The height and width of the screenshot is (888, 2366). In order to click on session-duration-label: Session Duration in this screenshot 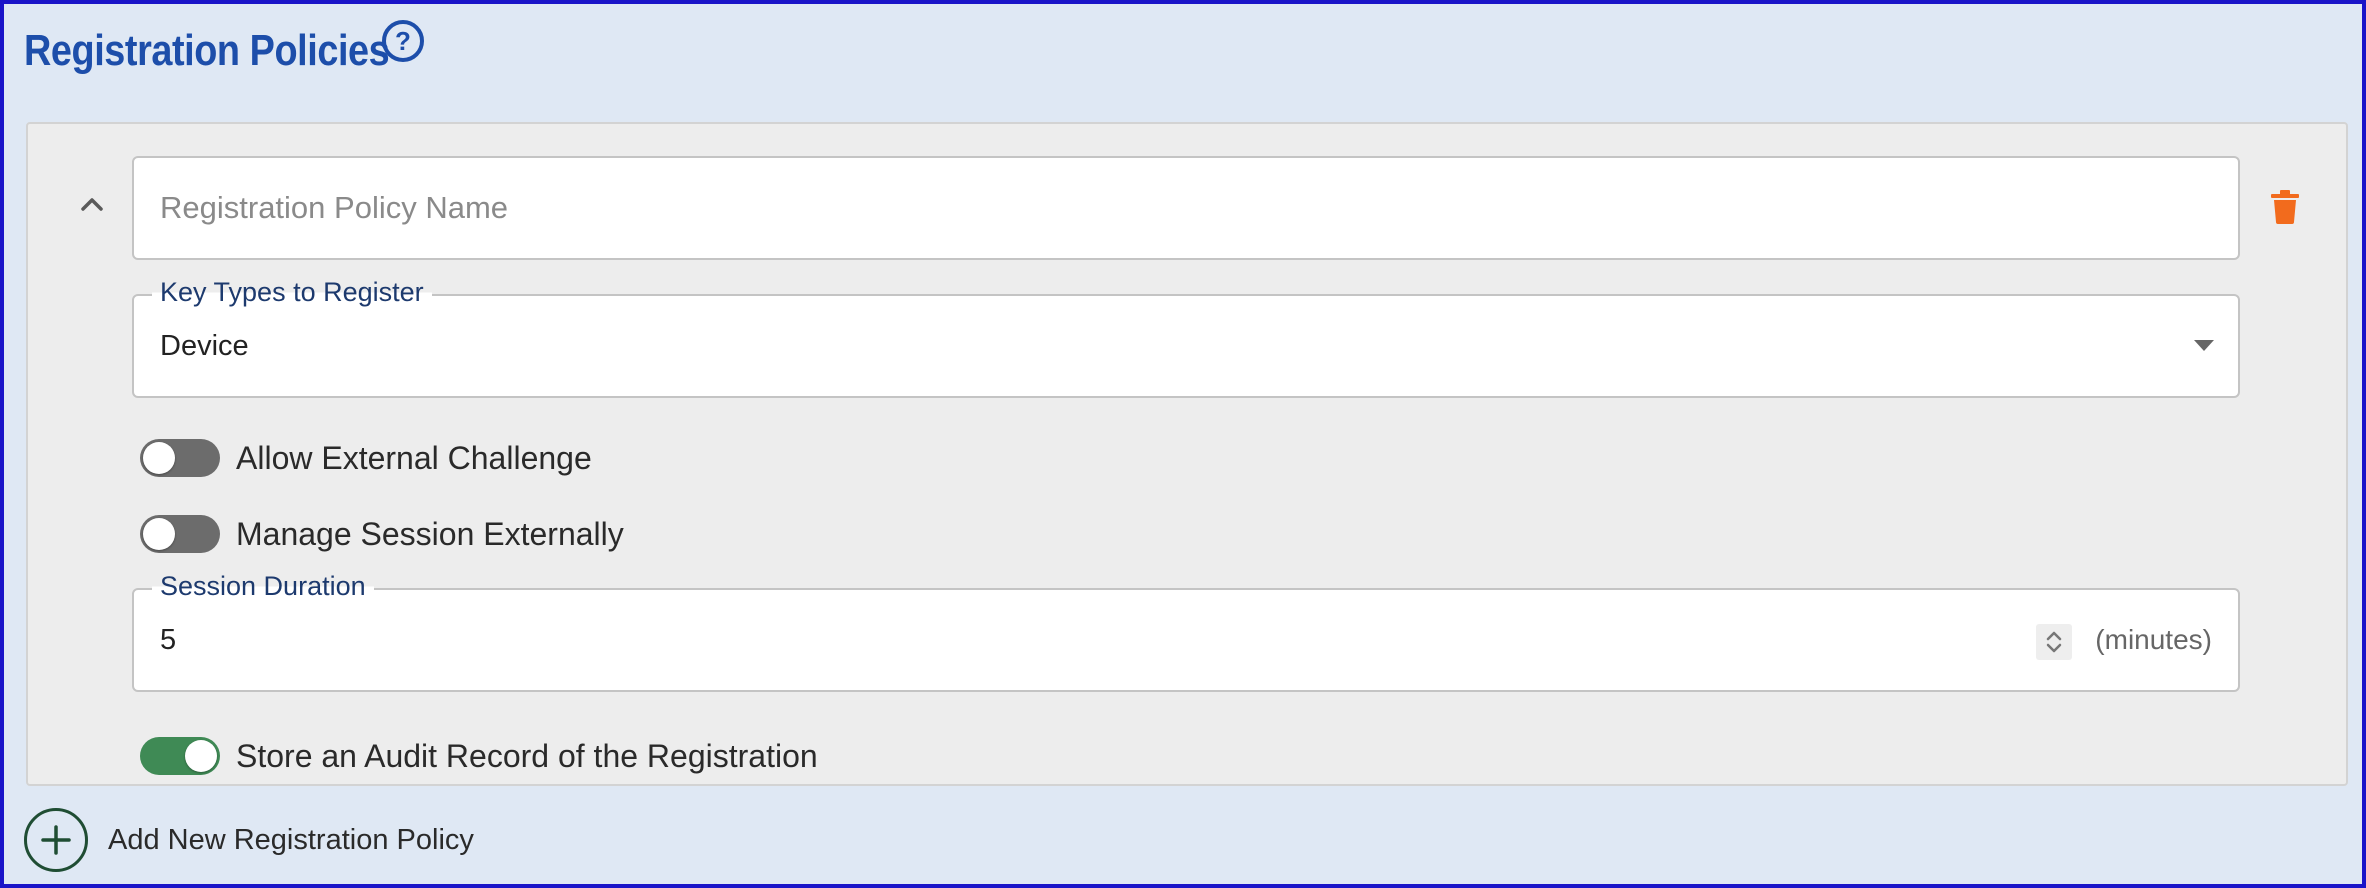, I will do `click(263, 586)`.